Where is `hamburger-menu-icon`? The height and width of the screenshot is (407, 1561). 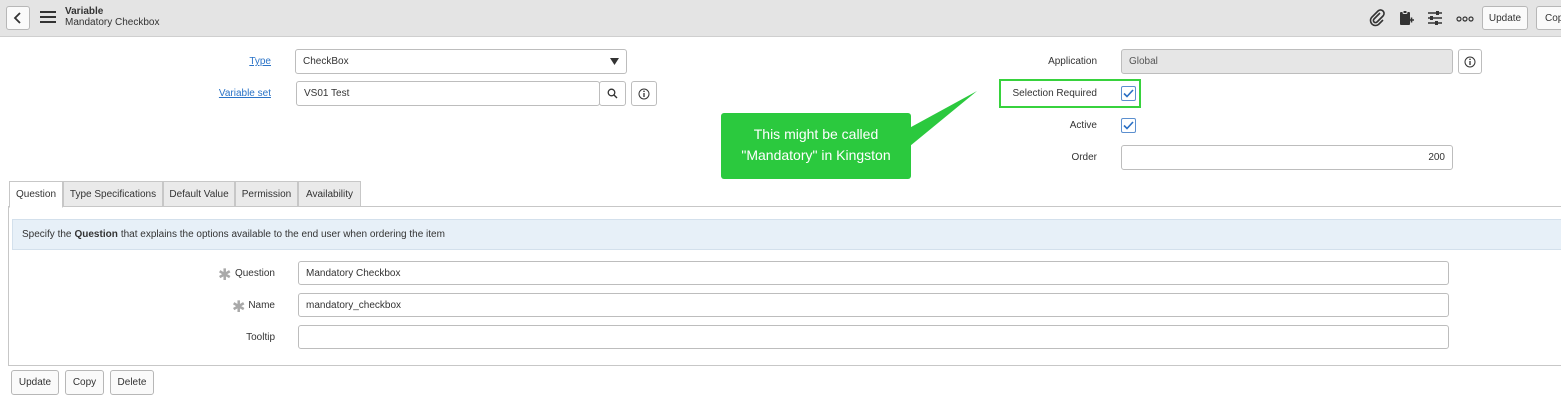 hamburger-menu-icon is located at coordinates (48, 17).